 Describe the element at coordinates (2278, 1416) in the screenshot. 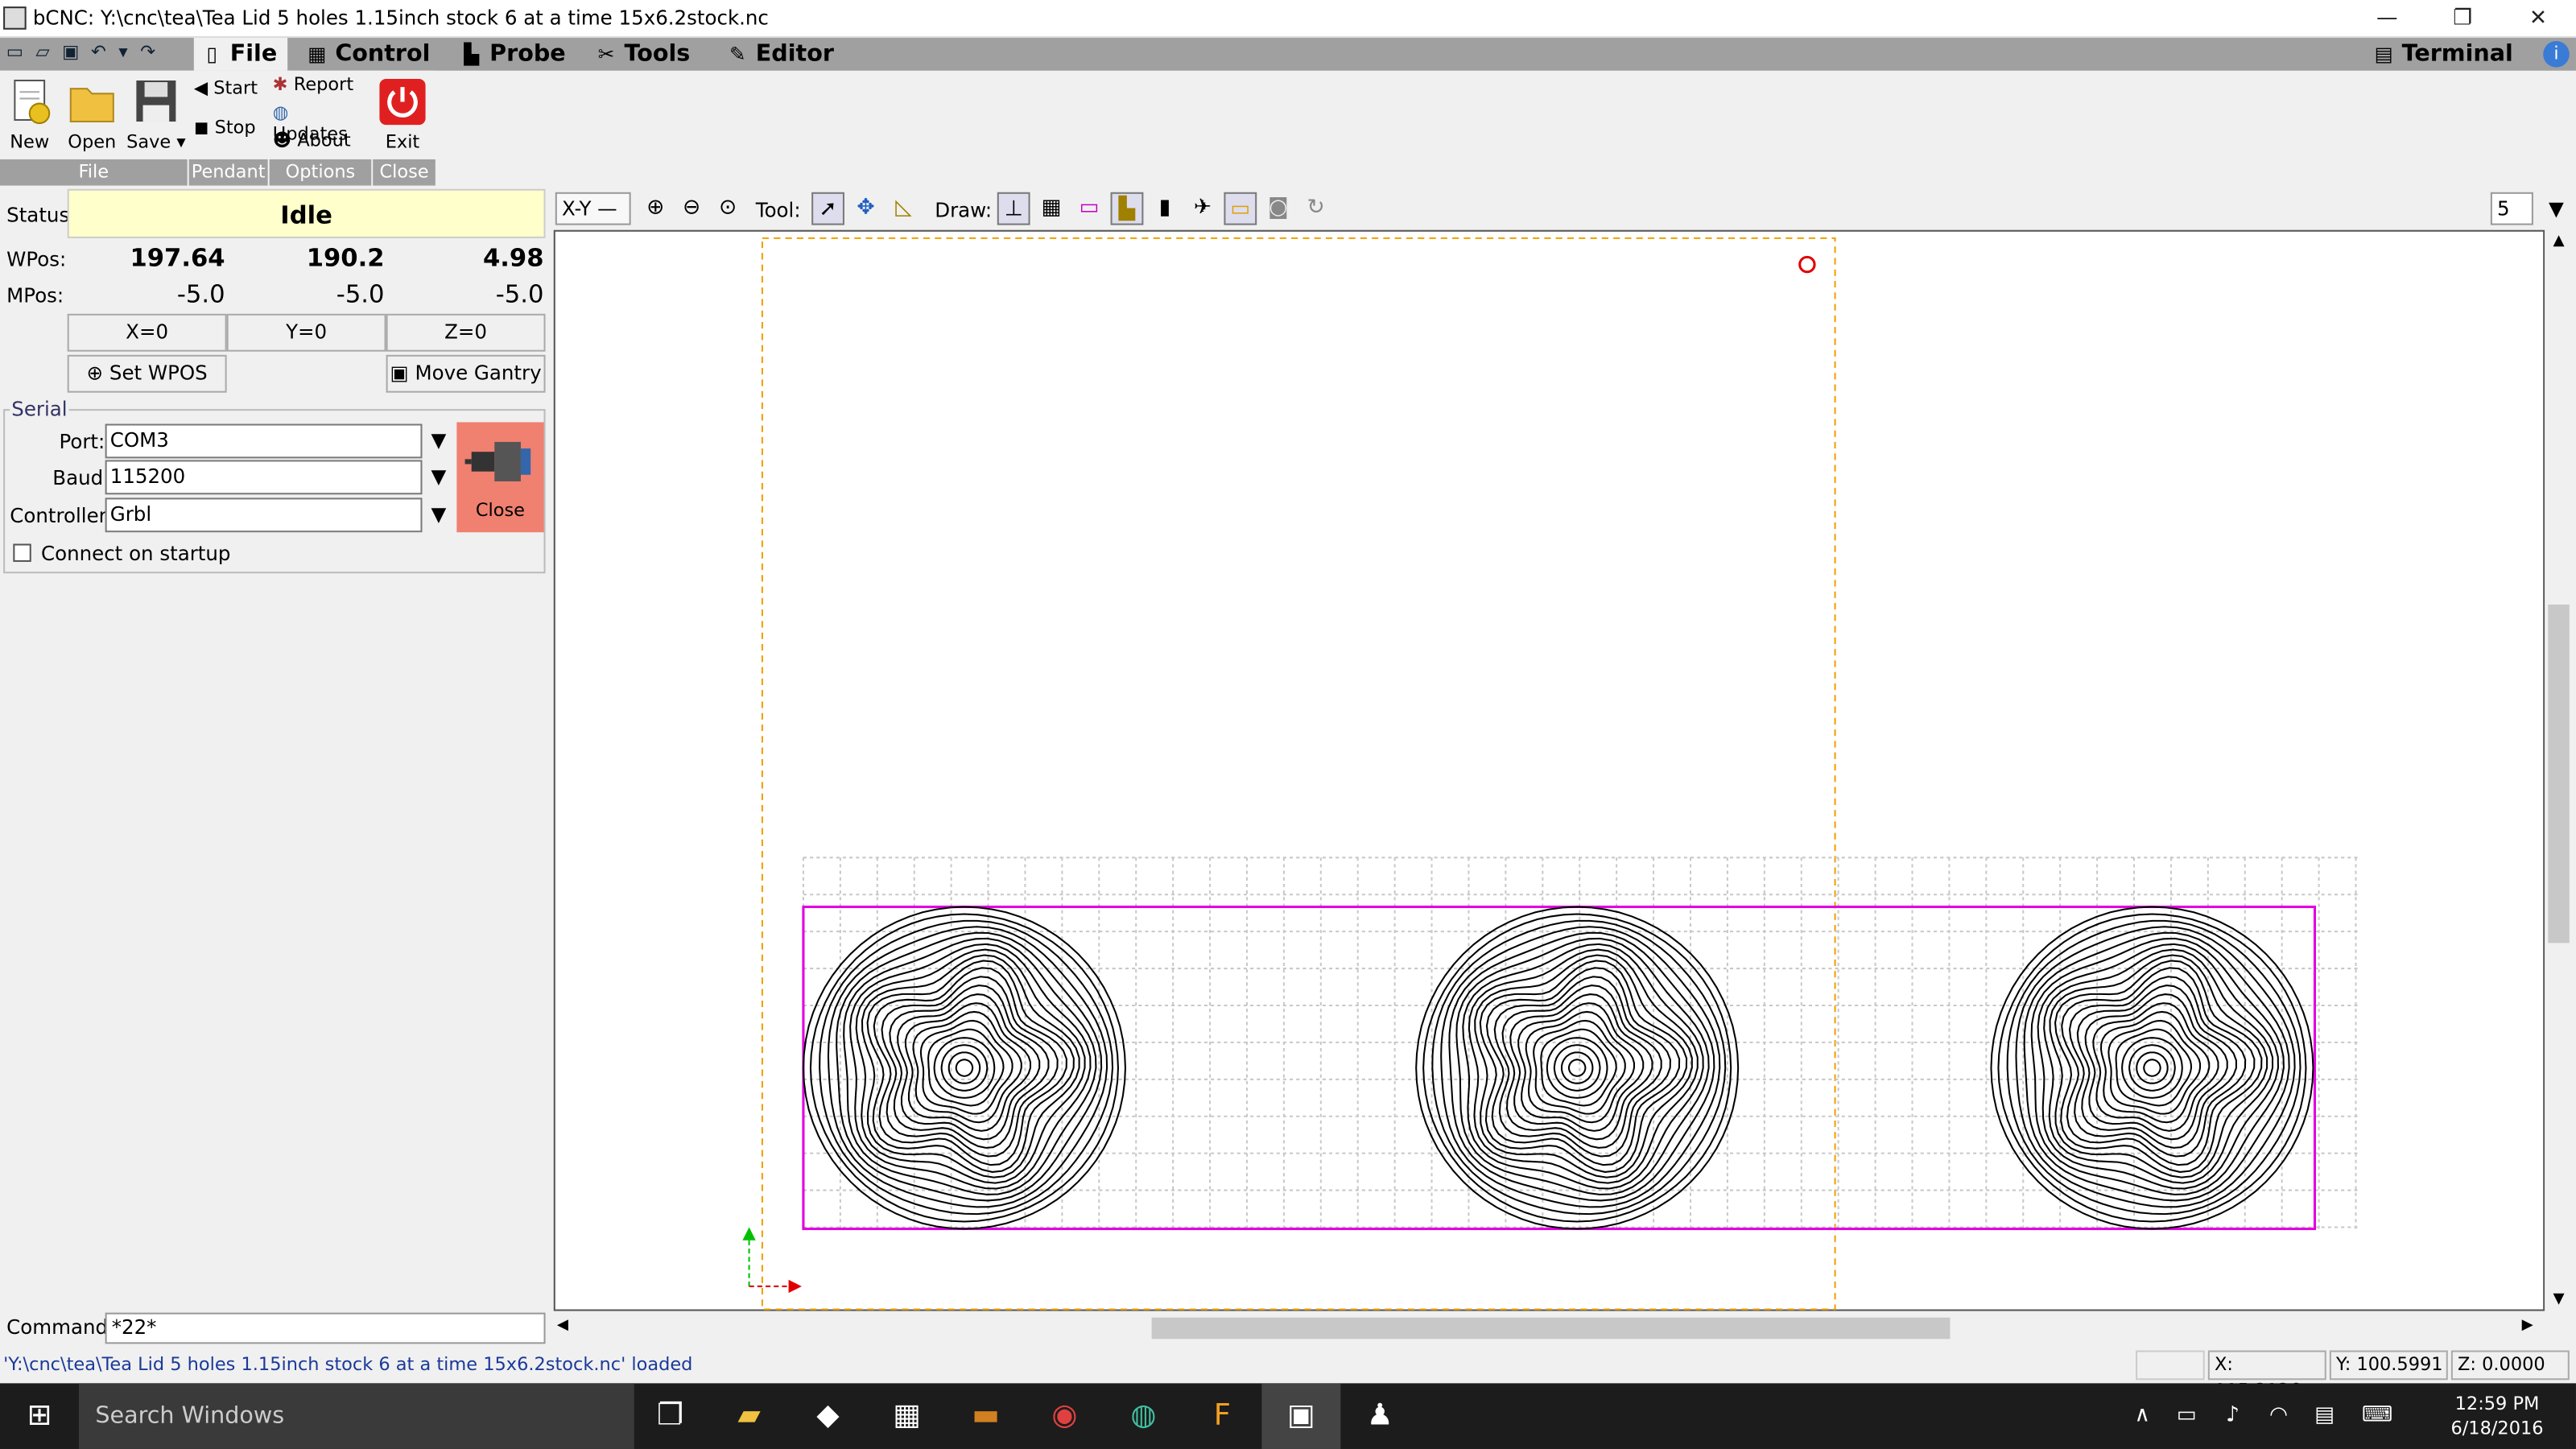

I see `wifi-icon: ◠` at that location.